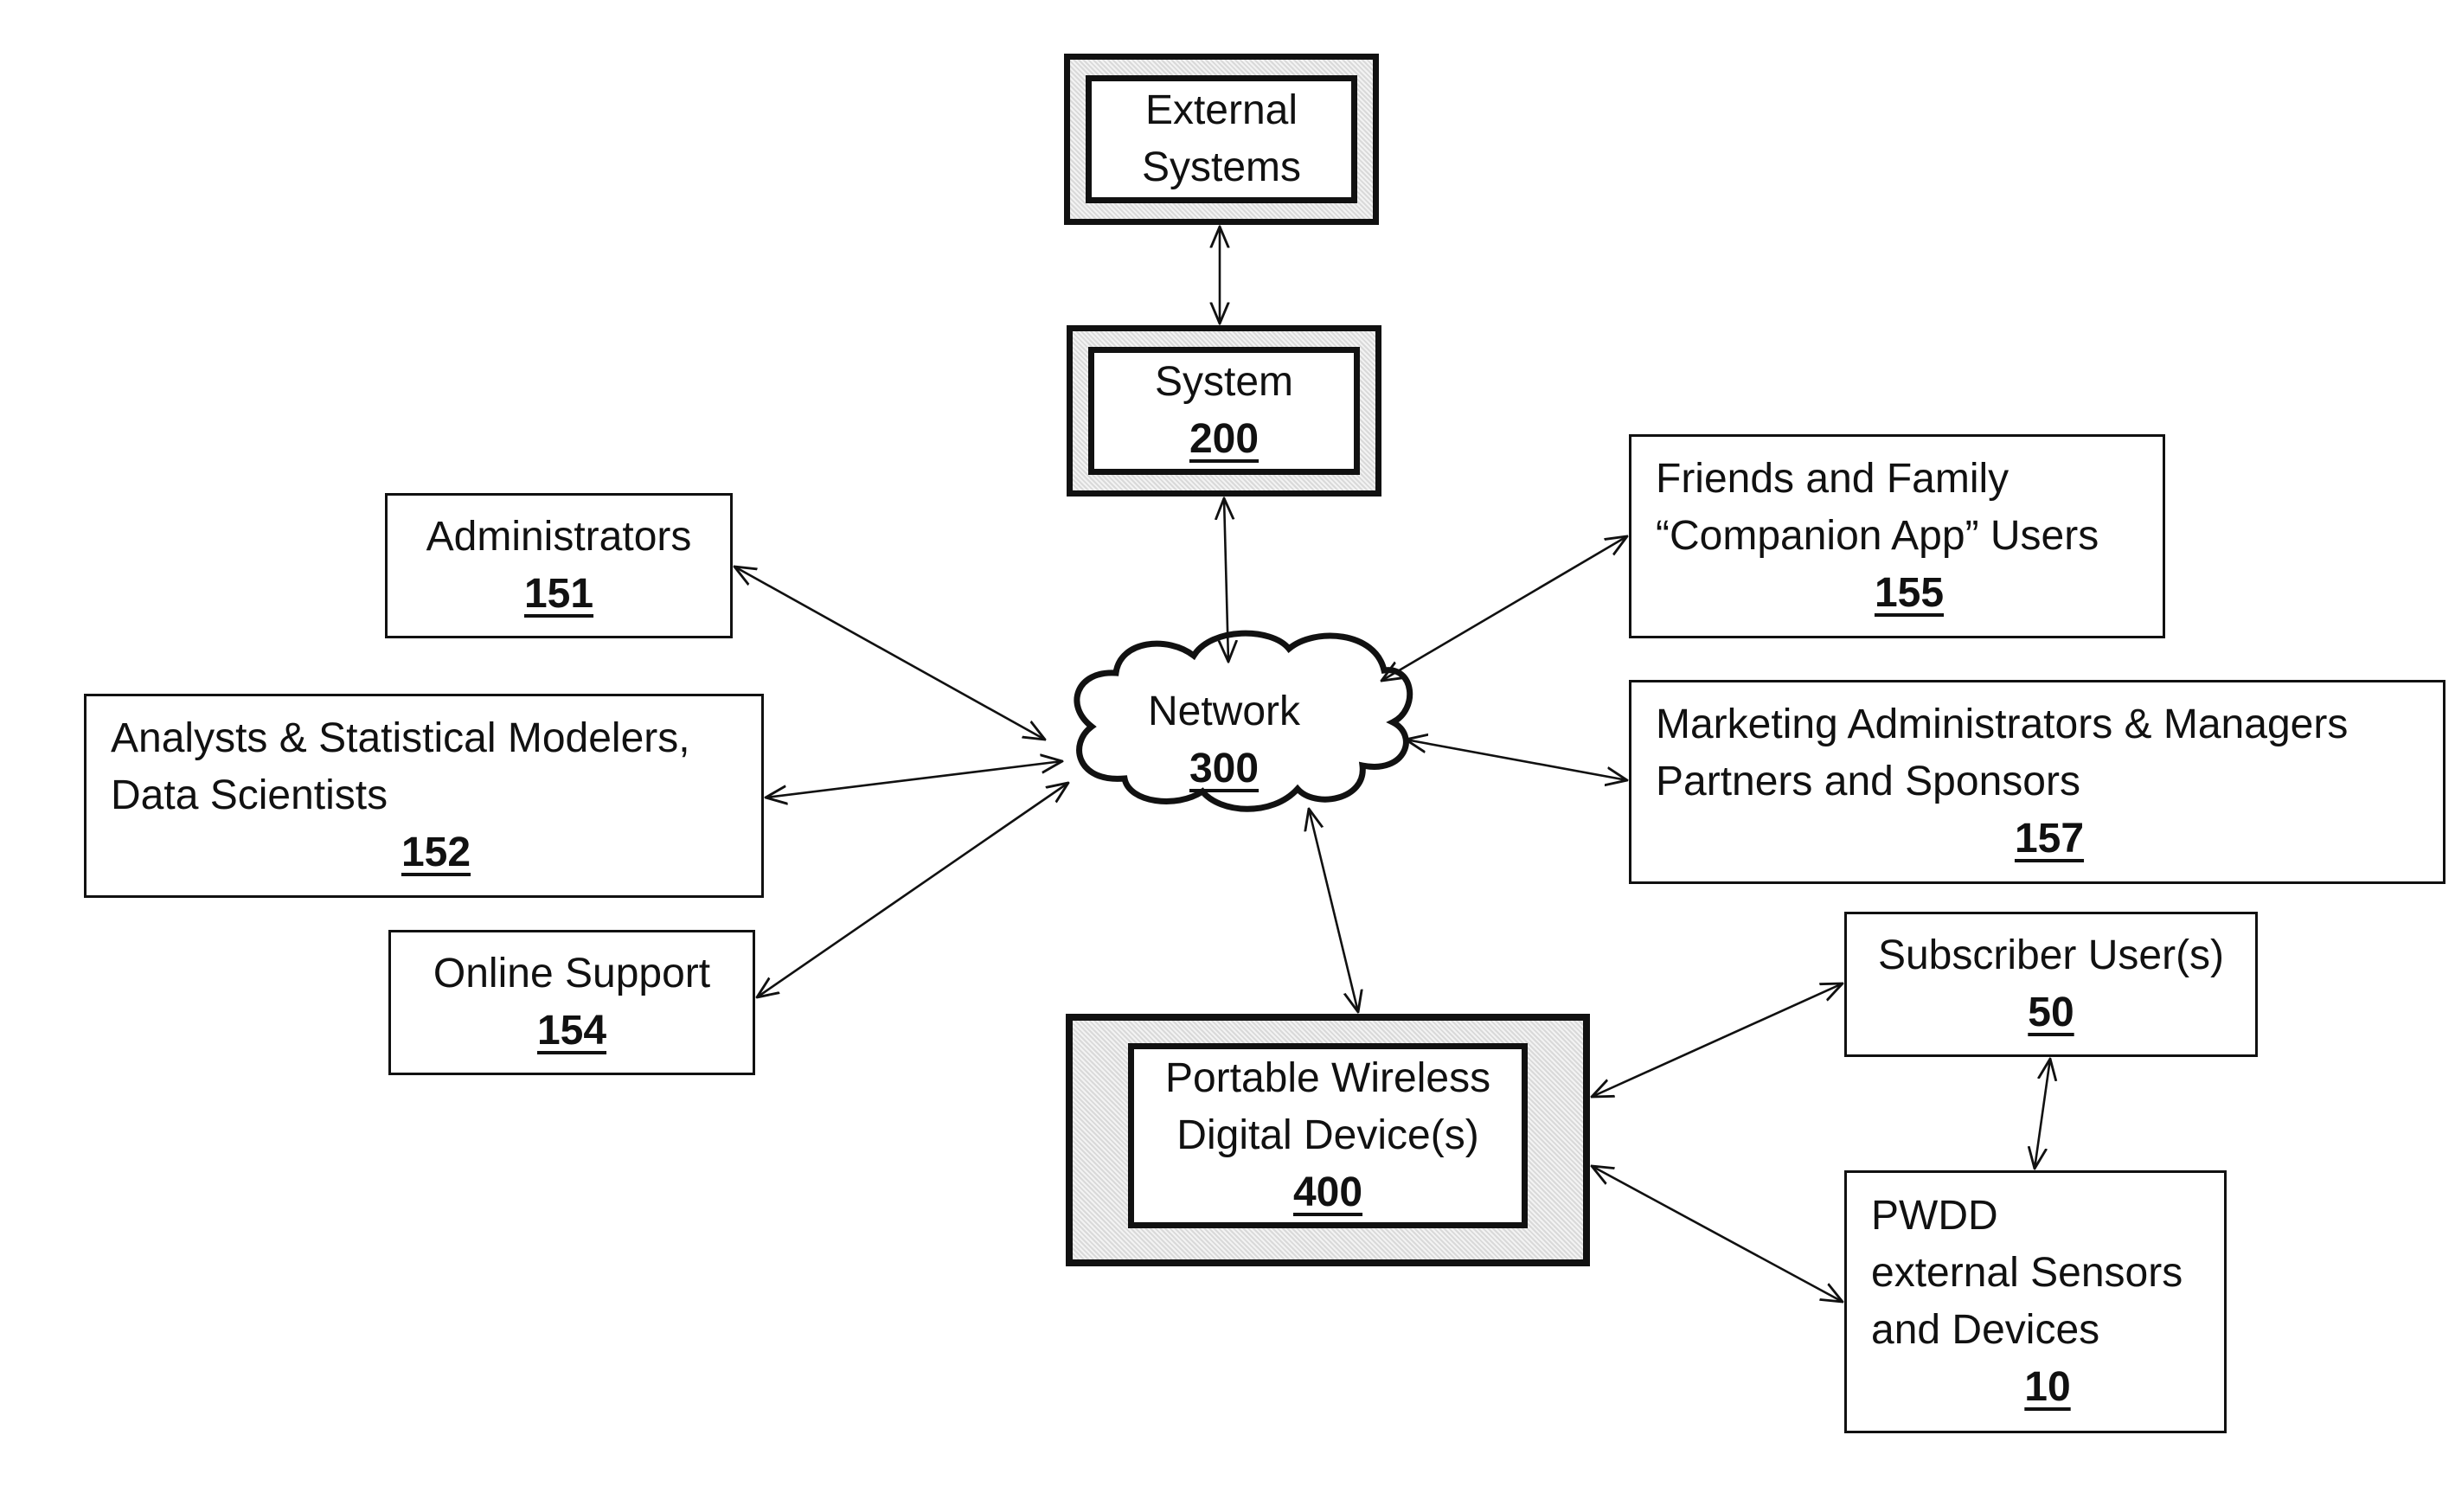 This screenshot has width=2455, height=1512. I want to click on external-systems-label-line-2: Systems, so click(1221, 167).